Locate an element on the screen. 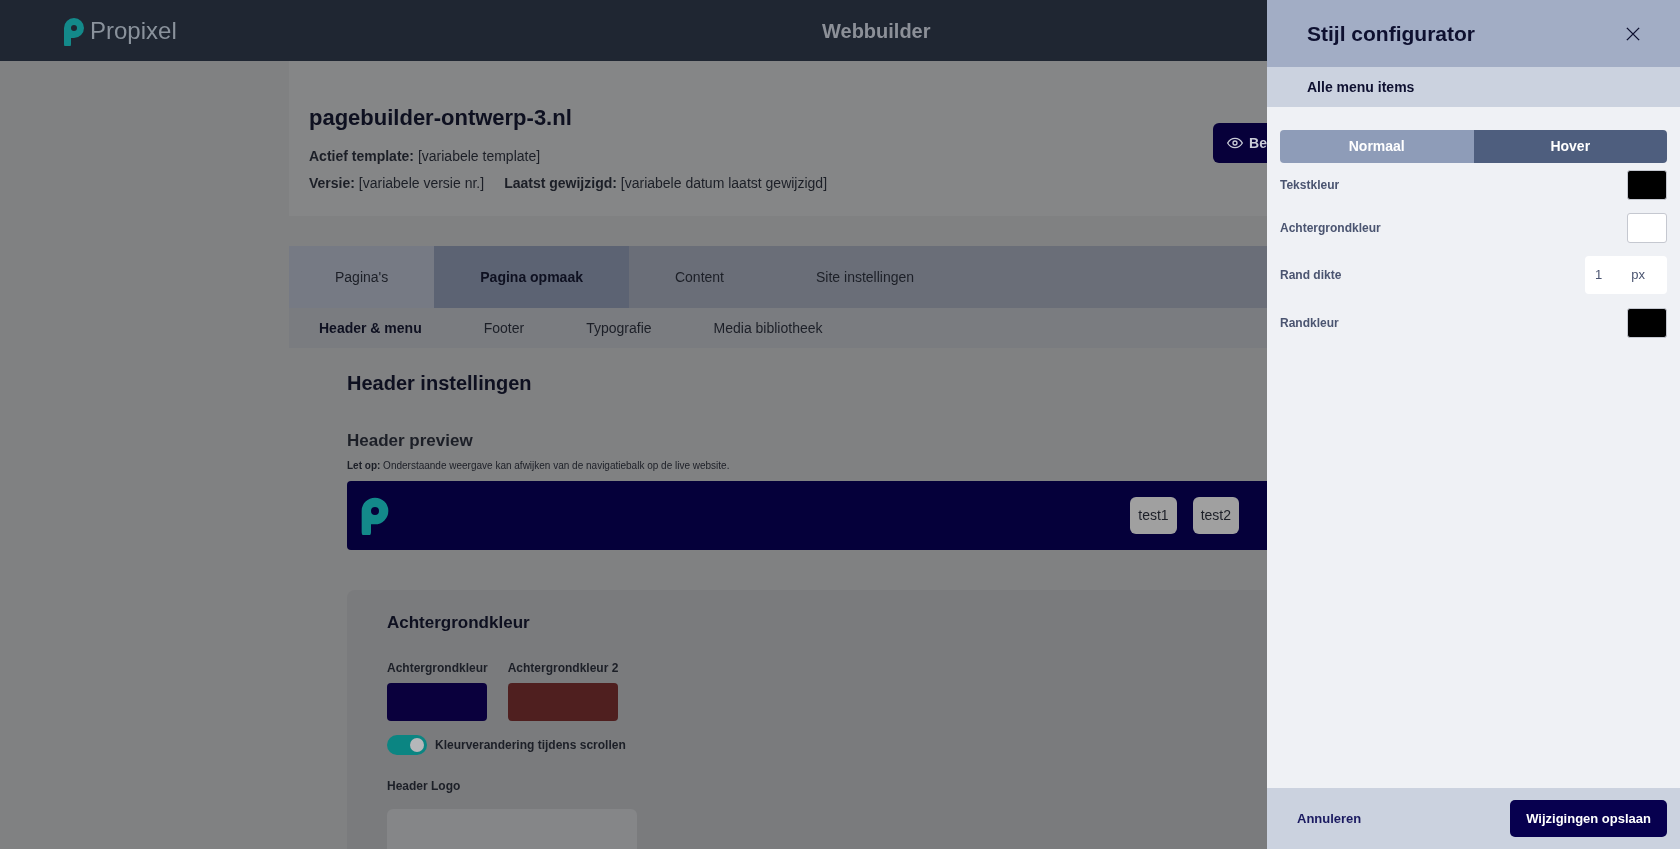 This screenshot has height=849, width=1680. menu-item: test2 is located at coordinates (1215, 515).